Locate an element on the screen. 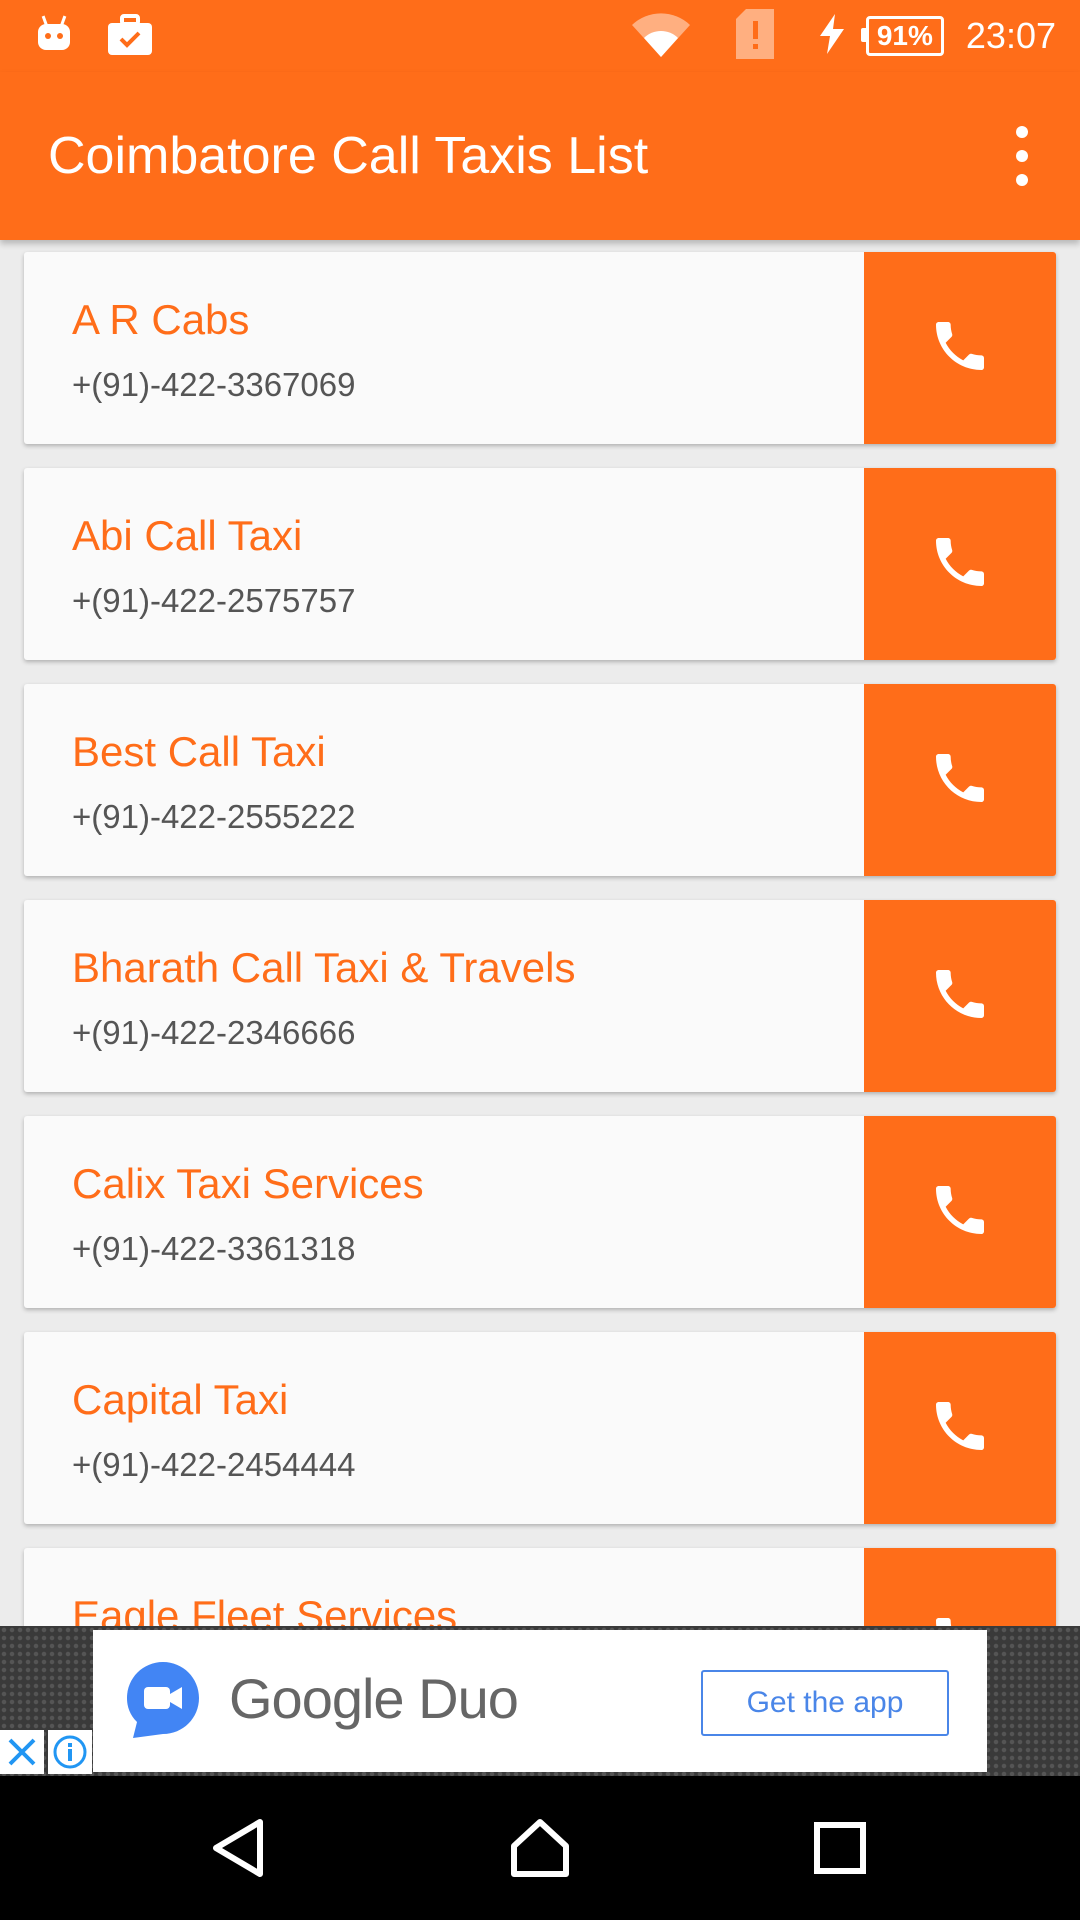  back-icon is located at coordinates (240, 1848).